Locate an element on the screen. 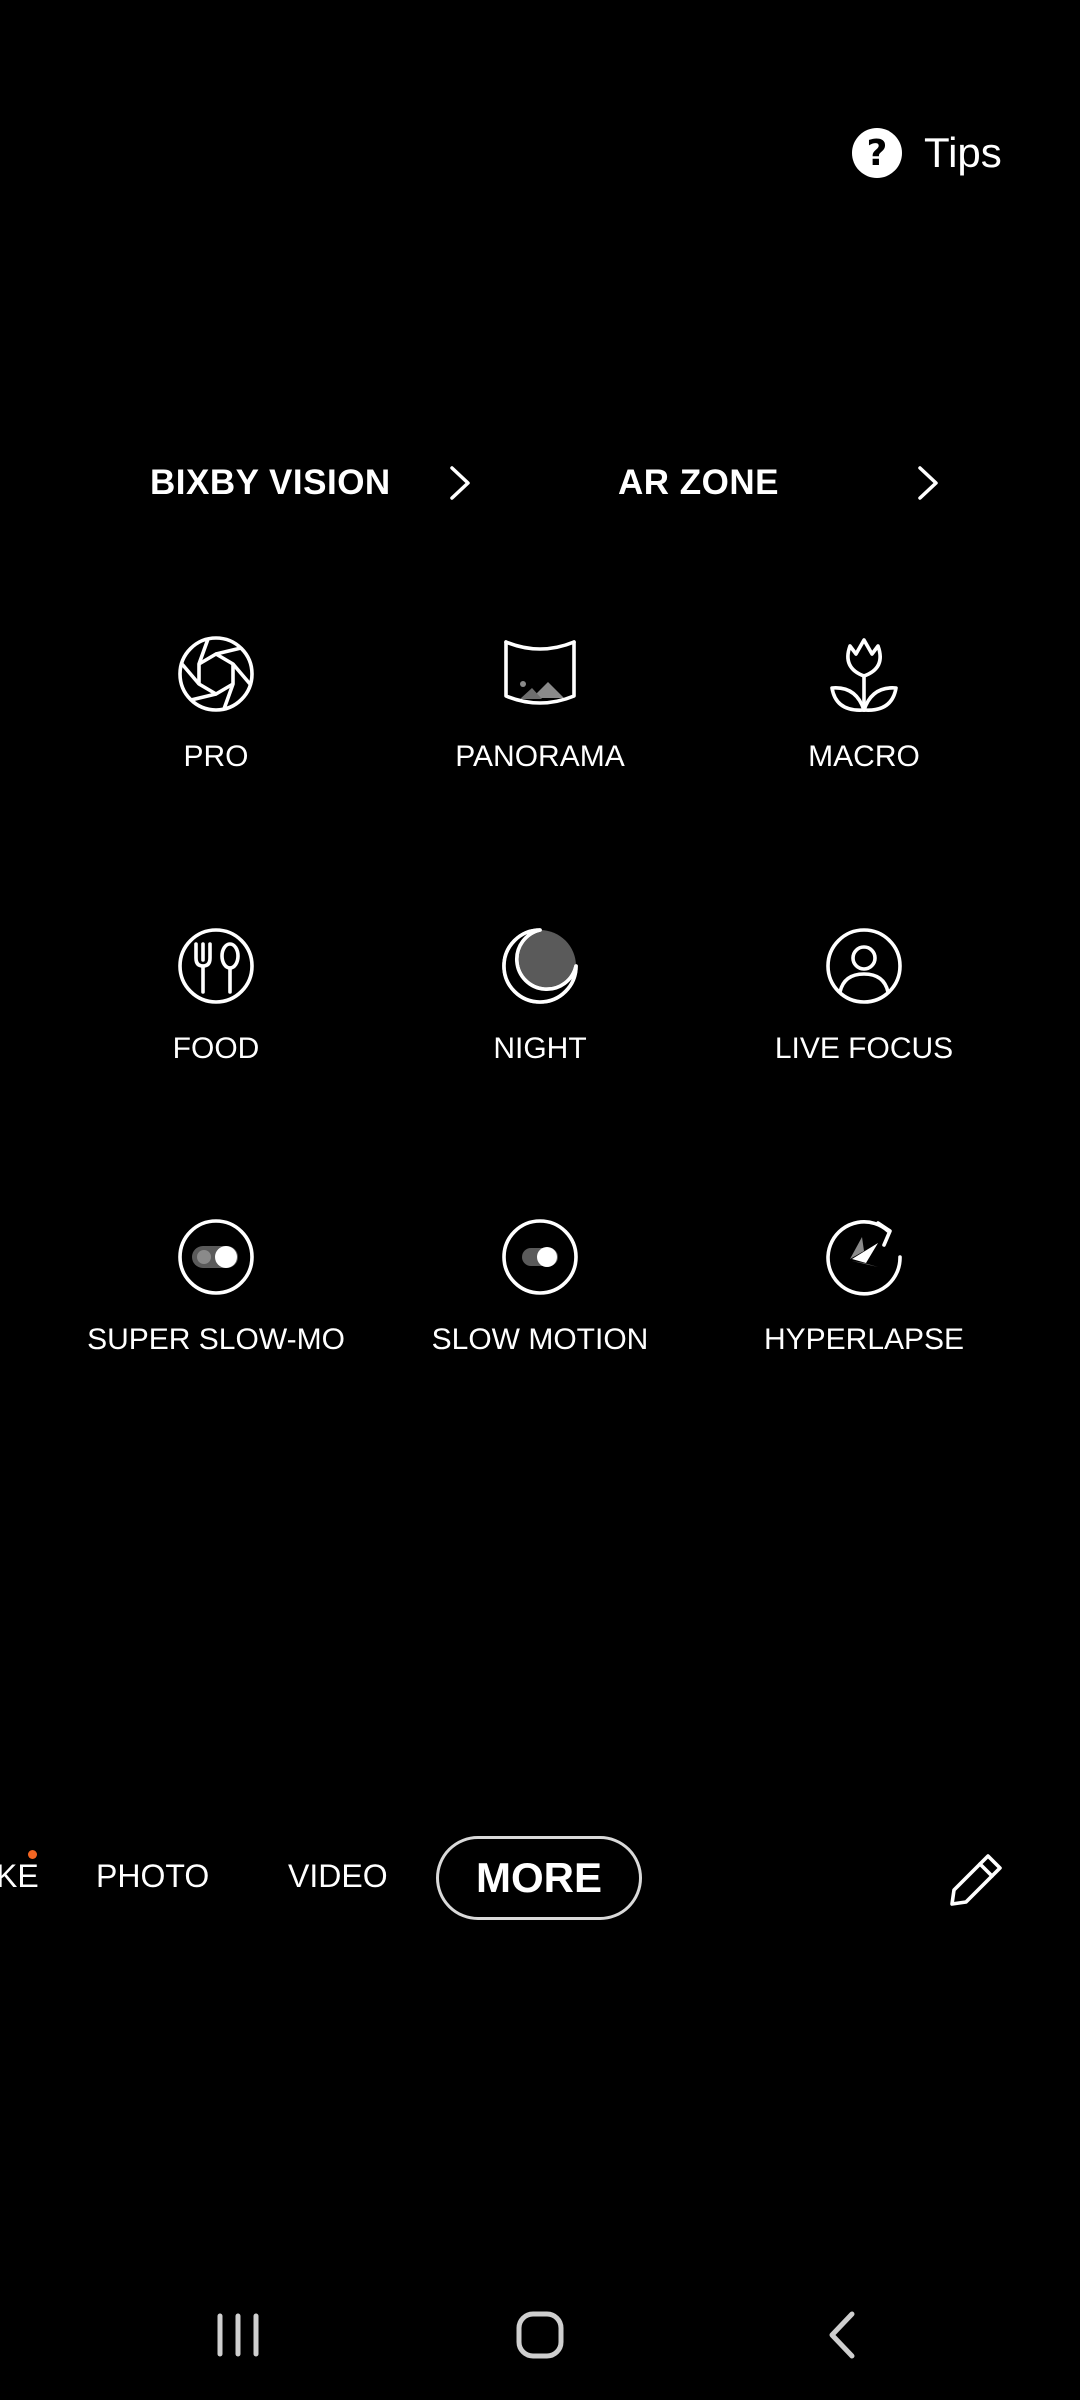 This screenshot has height=2400, width=1080. help-circle-icon: ? is located at coordinates (877, 153).